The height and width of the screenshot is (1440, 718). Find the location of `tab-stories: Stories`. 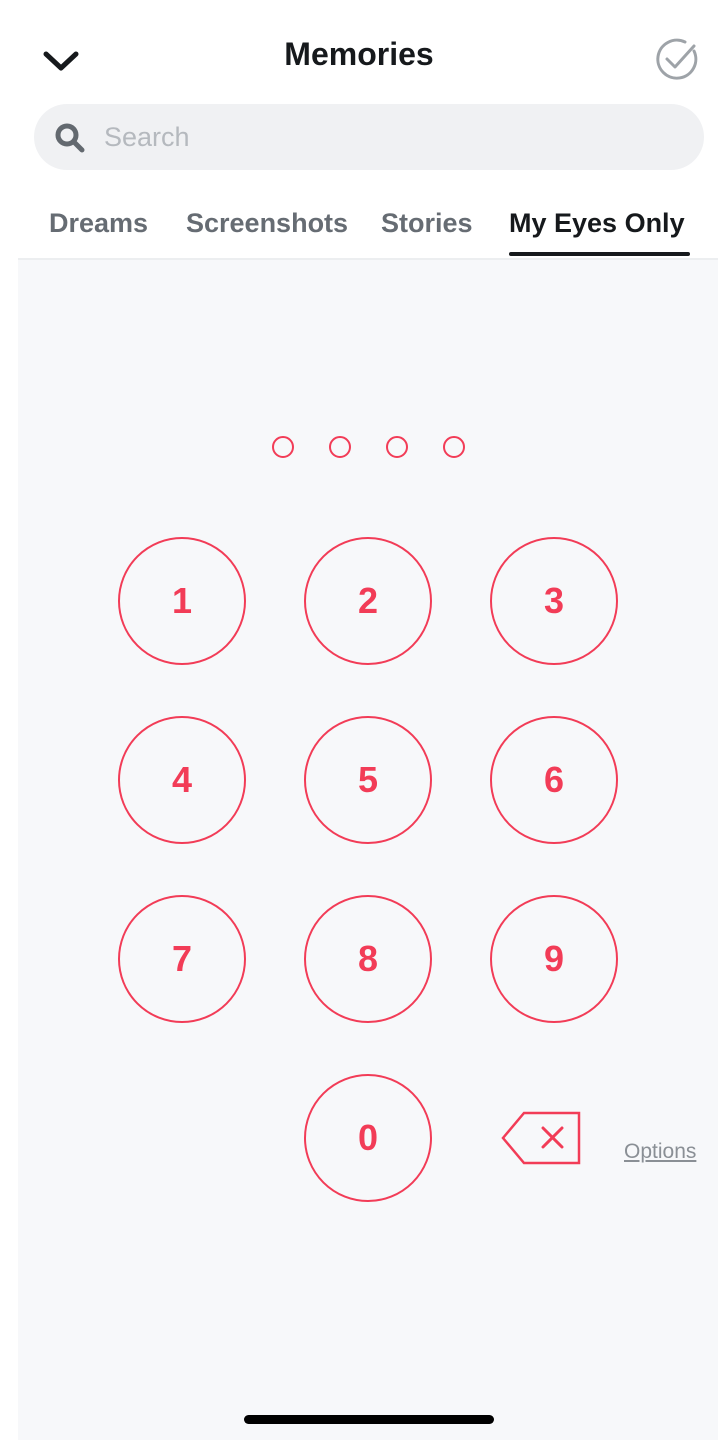

tab-stories: Stories is located at coordinates (427, 223).